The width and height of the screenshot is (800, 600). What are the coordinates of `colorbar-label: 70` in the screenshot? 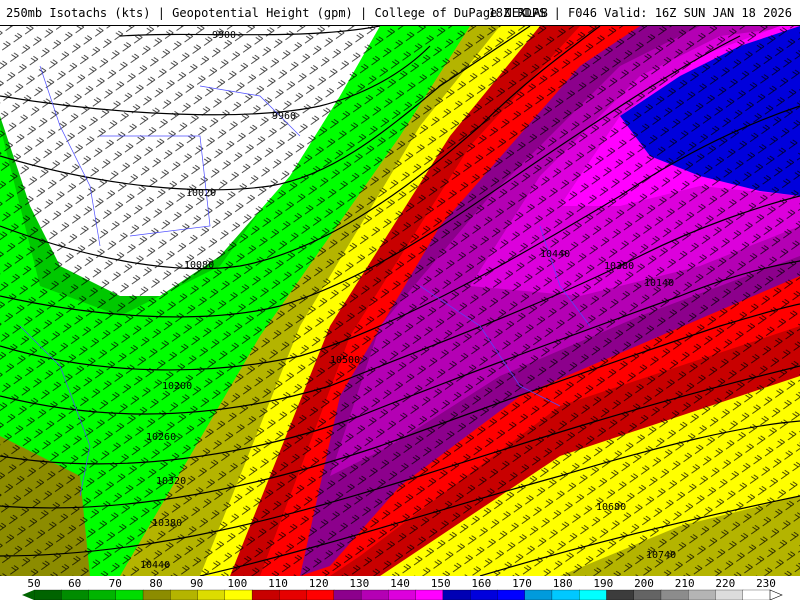 It's located at (115, 583).